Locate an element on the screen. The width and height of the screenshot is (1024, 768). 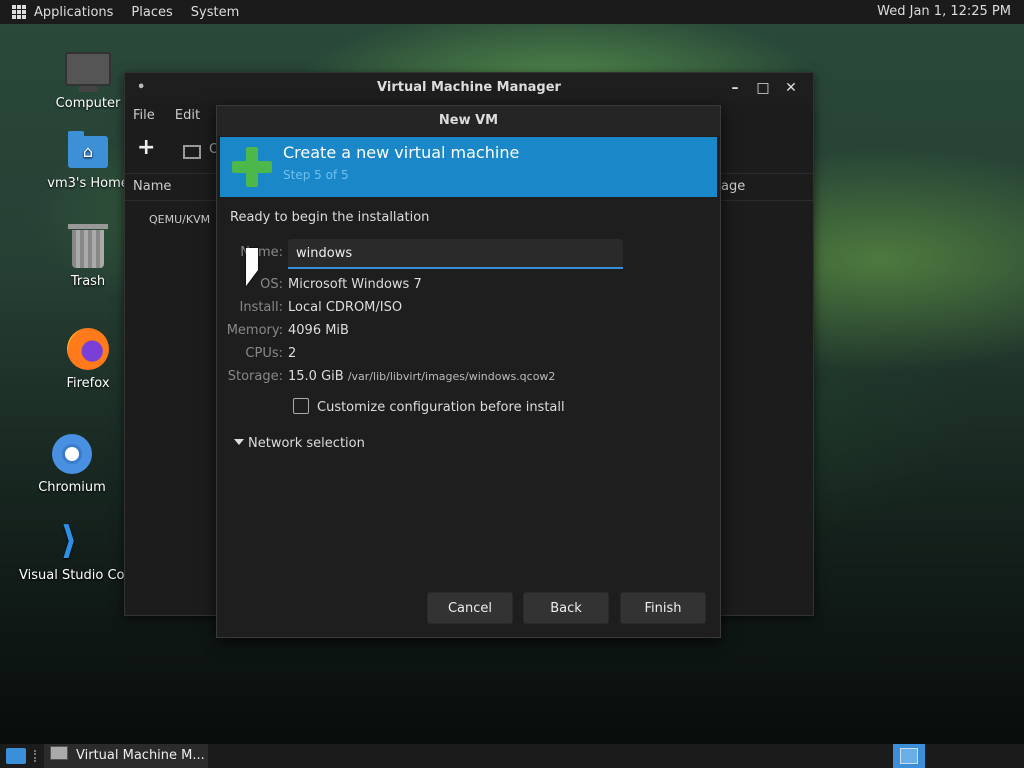
desktop-icon-label: Chromium is located at coordinates (72, 487).